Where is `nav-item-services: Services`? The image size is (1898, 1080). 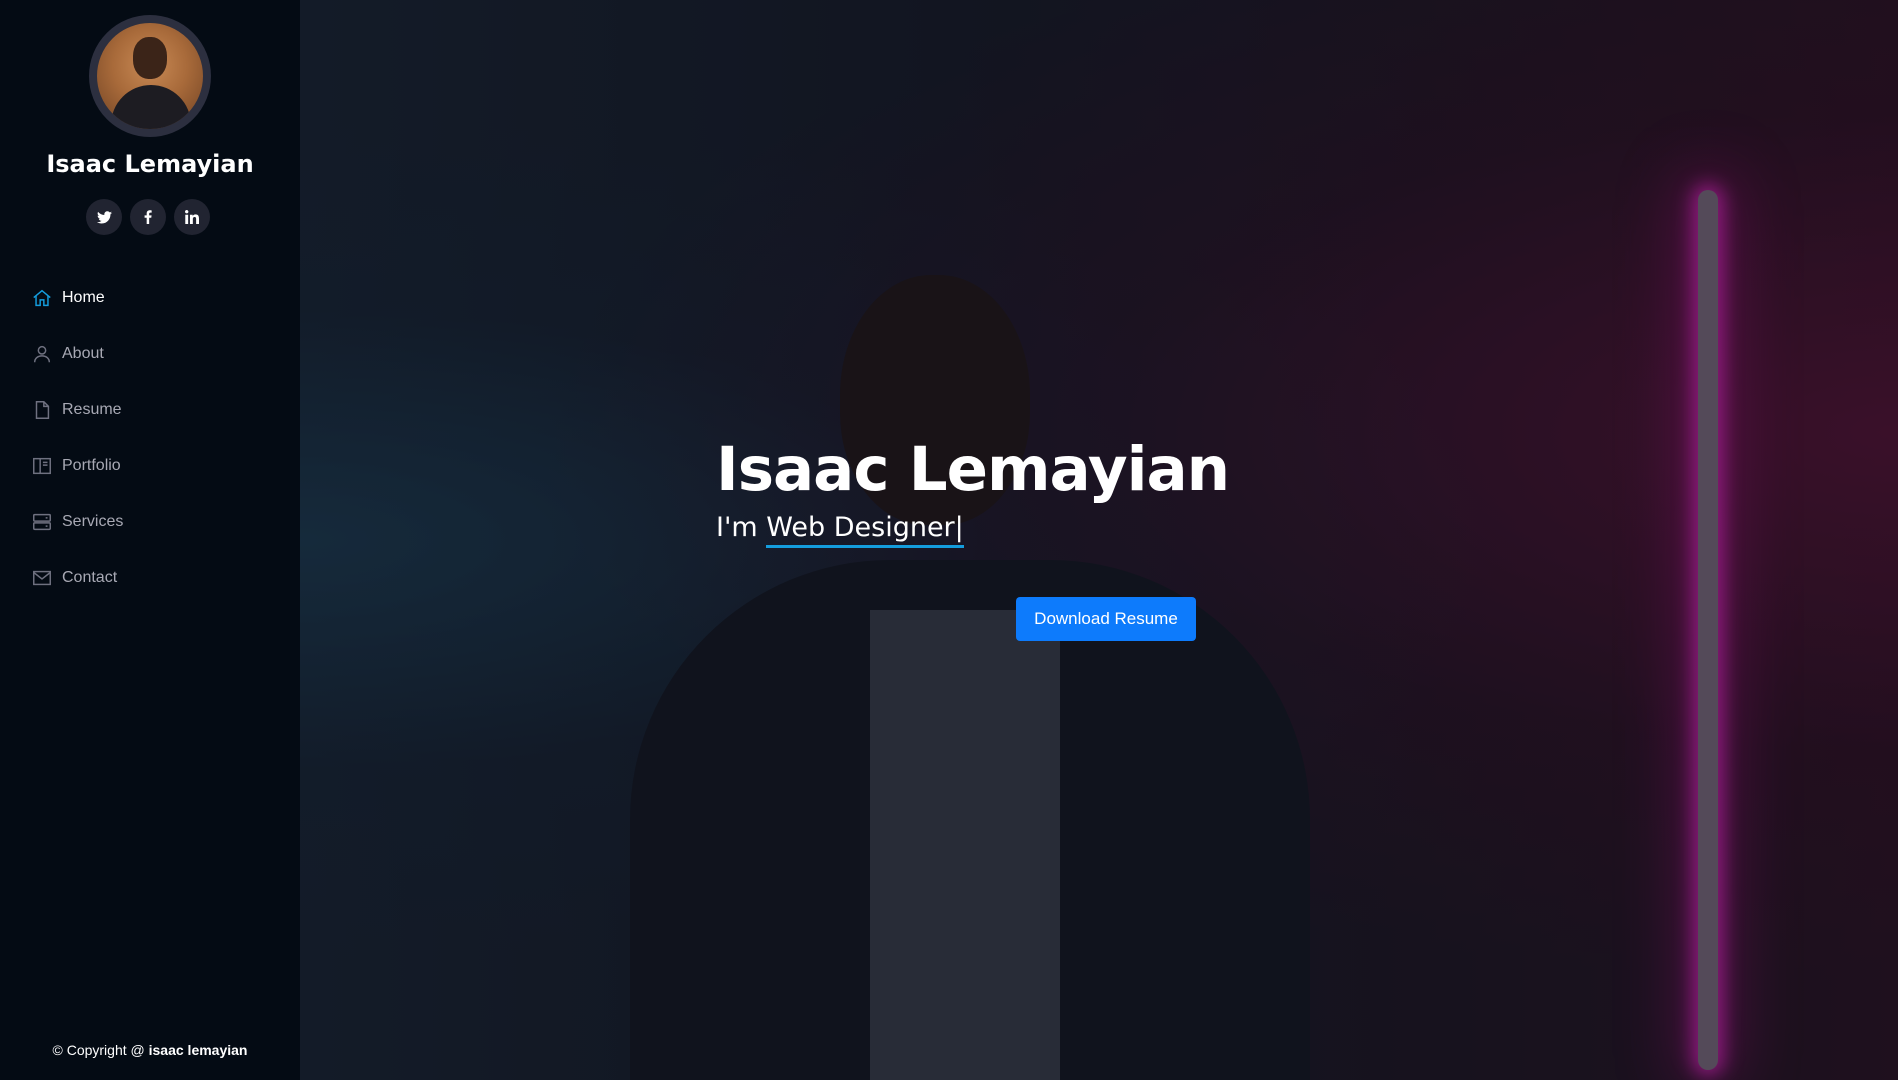
nav-item-services: Services is located at coordinates (150, 522).